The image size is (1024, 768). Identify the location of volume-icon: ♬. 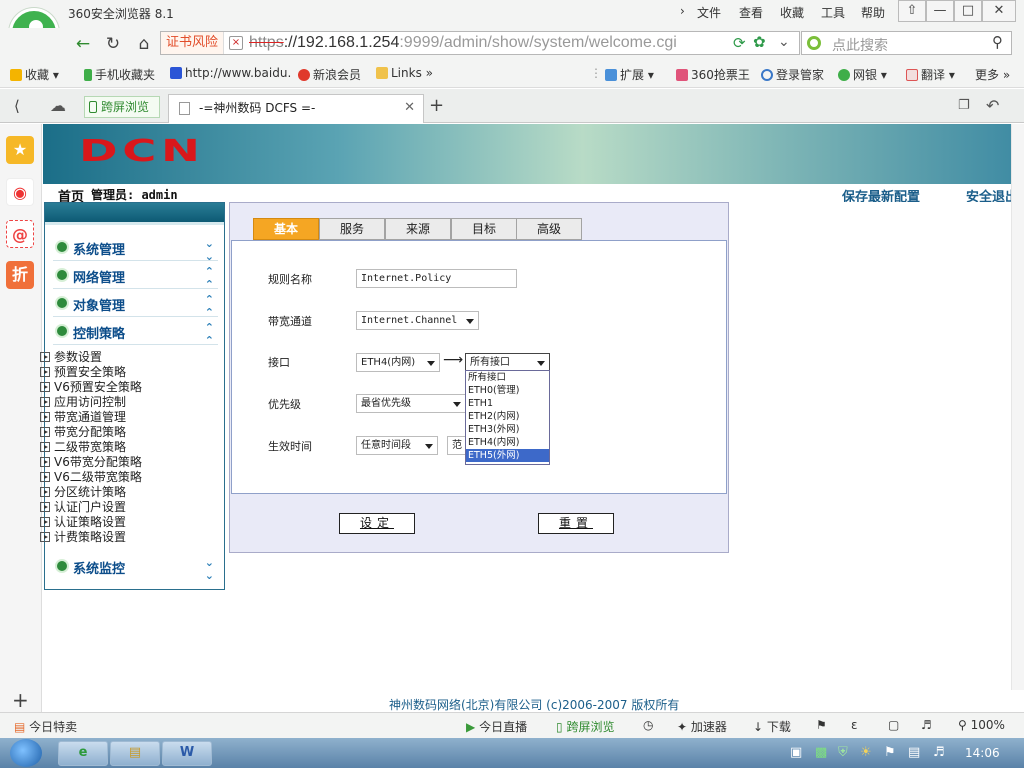
(926, 725).